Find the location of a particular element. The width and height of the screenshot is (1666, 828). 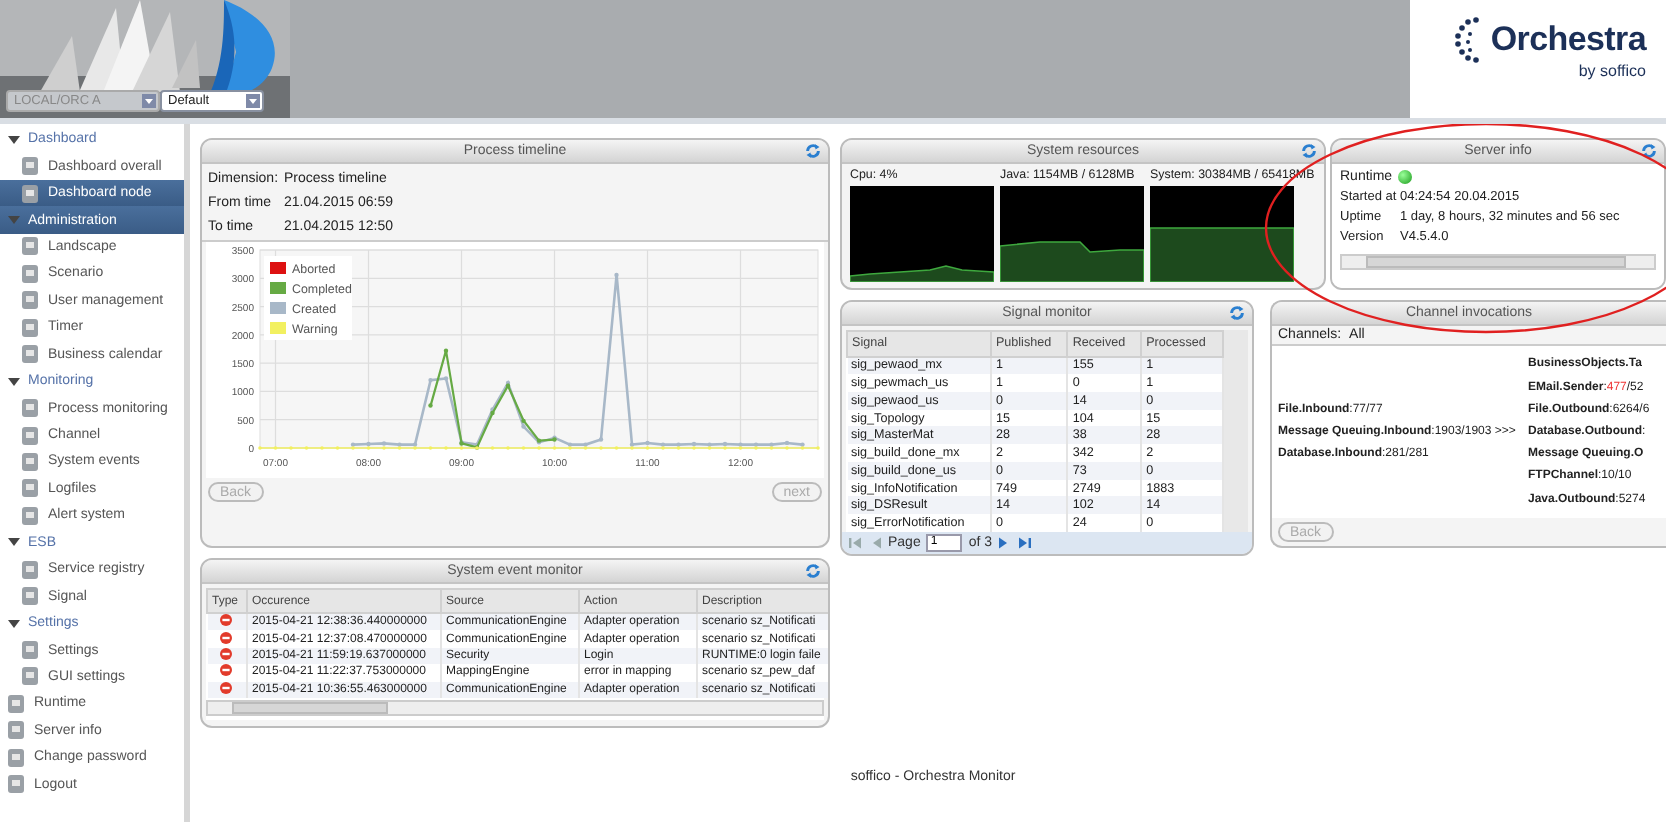

logo-tagline: by soffico is located at coordinates (1612, 71).